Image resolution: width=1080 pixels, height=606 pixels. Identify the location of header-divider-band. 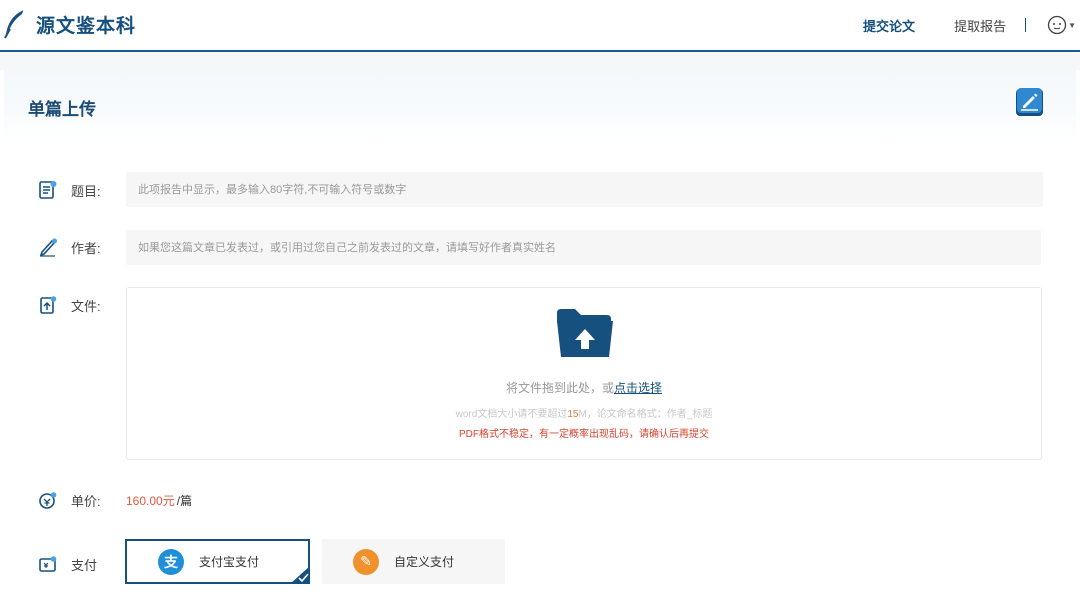
(540, 61).